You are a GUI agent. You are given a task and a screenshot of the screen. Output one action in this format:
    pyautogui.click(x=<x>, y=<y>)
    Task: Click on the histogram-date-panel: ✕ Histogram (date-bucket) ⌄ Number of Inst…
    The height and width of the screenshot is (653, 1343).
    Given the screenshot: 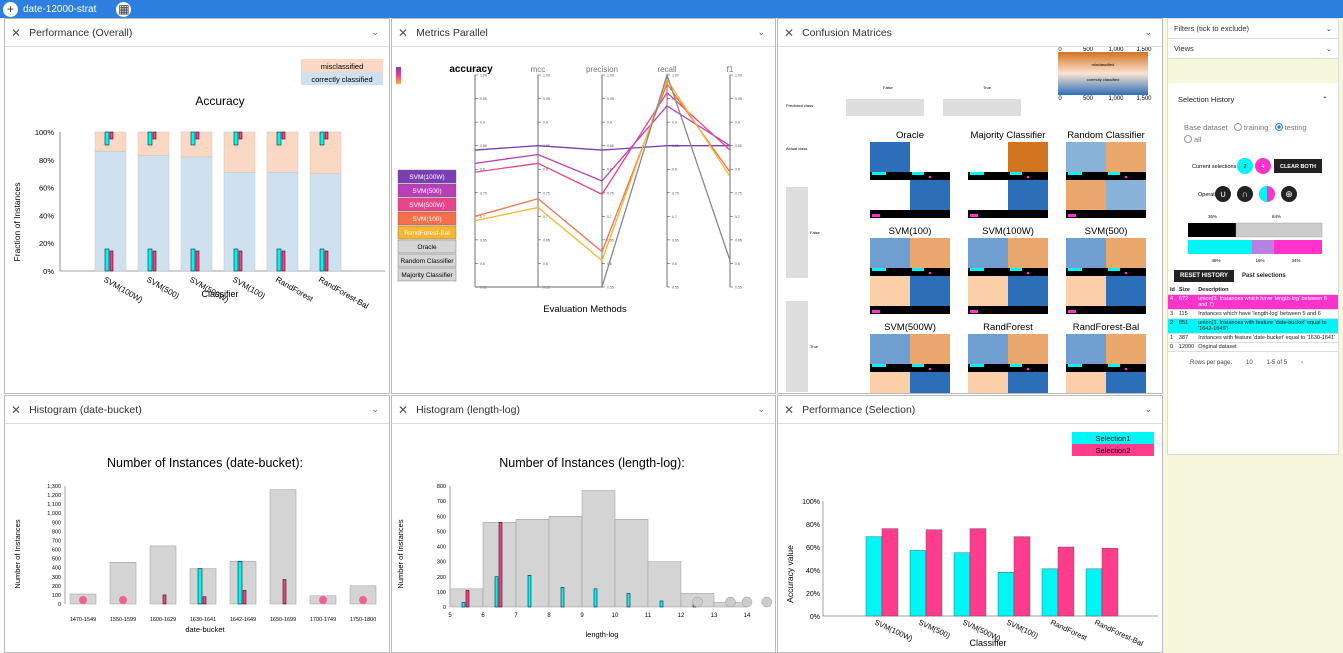 What is the action you would take?
    pyautogui.click(x=197, y=524)
    